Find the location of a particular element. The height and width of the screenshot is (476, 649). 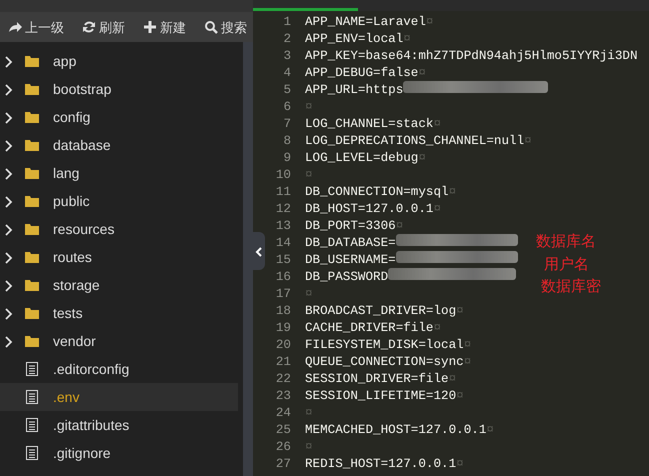

line-number: 19 is located at coordinates (282, 329).